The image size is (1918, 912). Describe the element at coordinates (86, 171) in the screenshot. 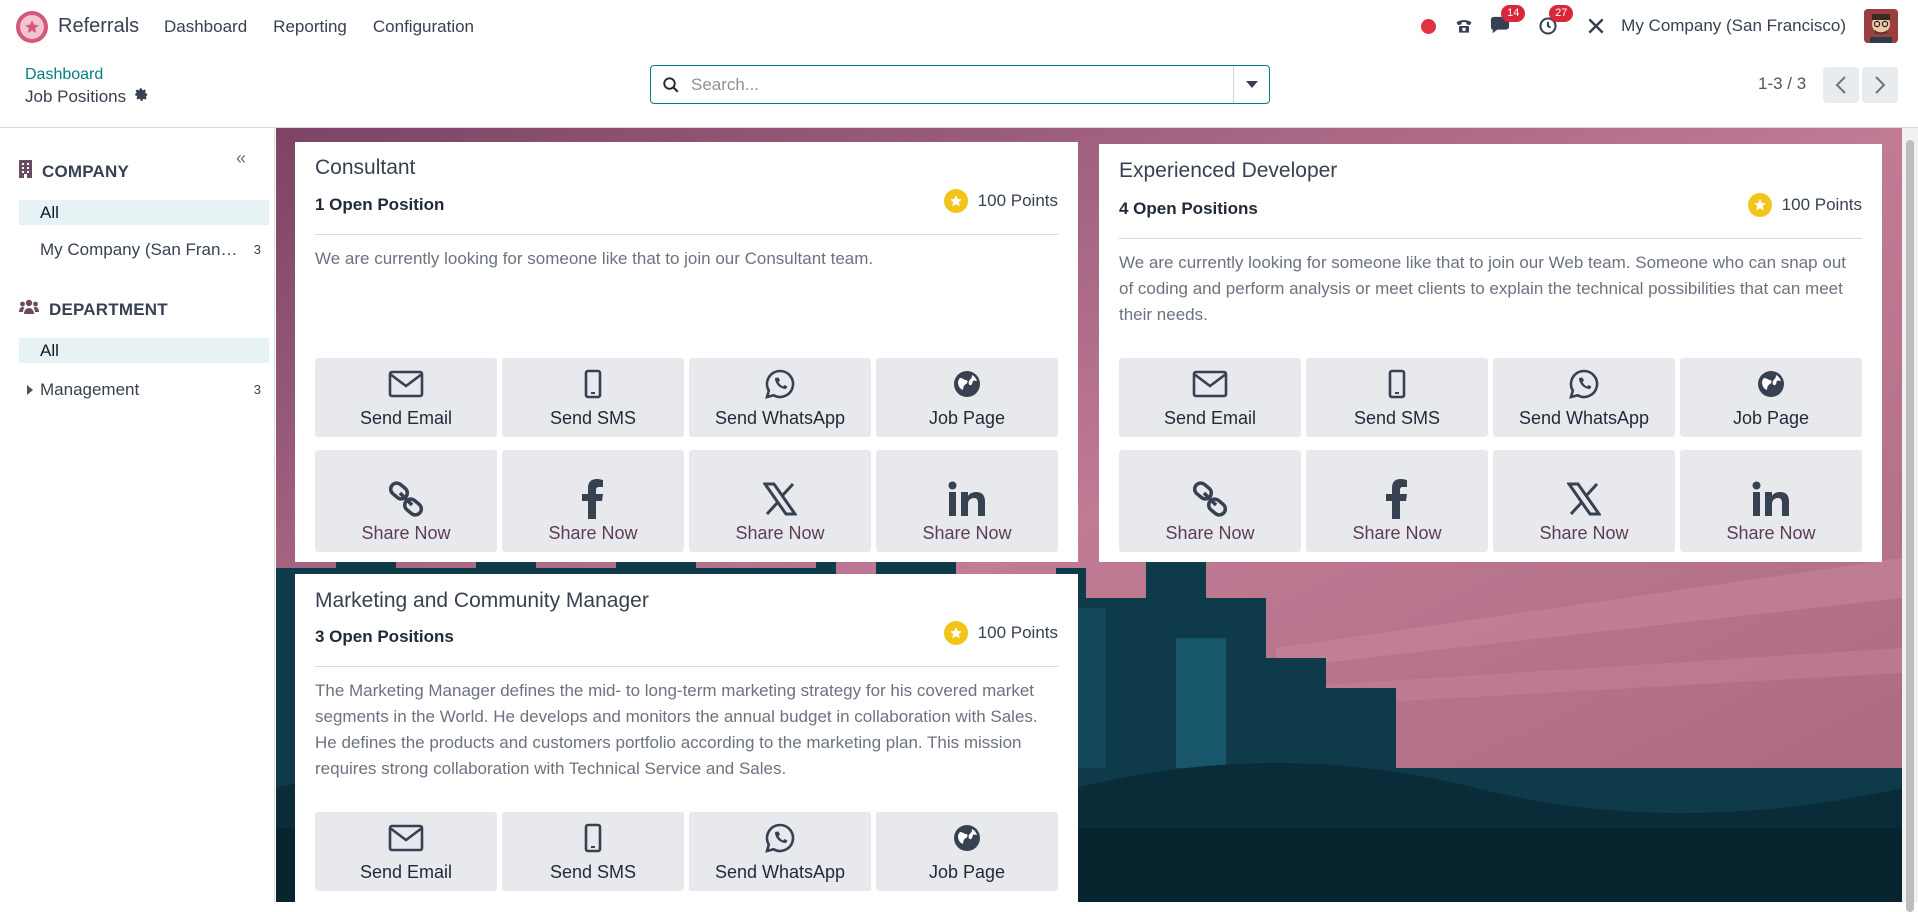

I see `company-heading-label: COMPANY` at that location.